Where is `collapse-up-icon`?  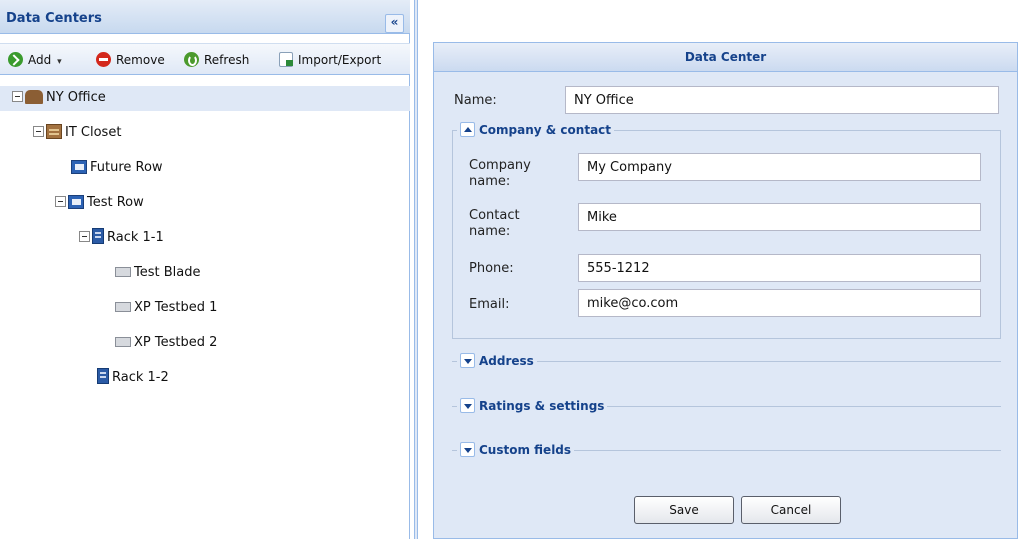
collapse-up-icon is located at coordinates (467, 129).